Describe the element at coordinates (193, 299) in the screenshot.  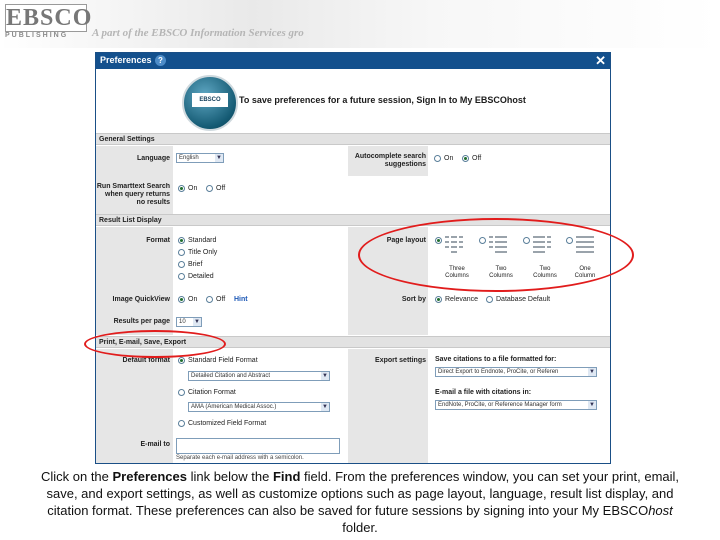
I see `quickview-on-label: On` at that location.